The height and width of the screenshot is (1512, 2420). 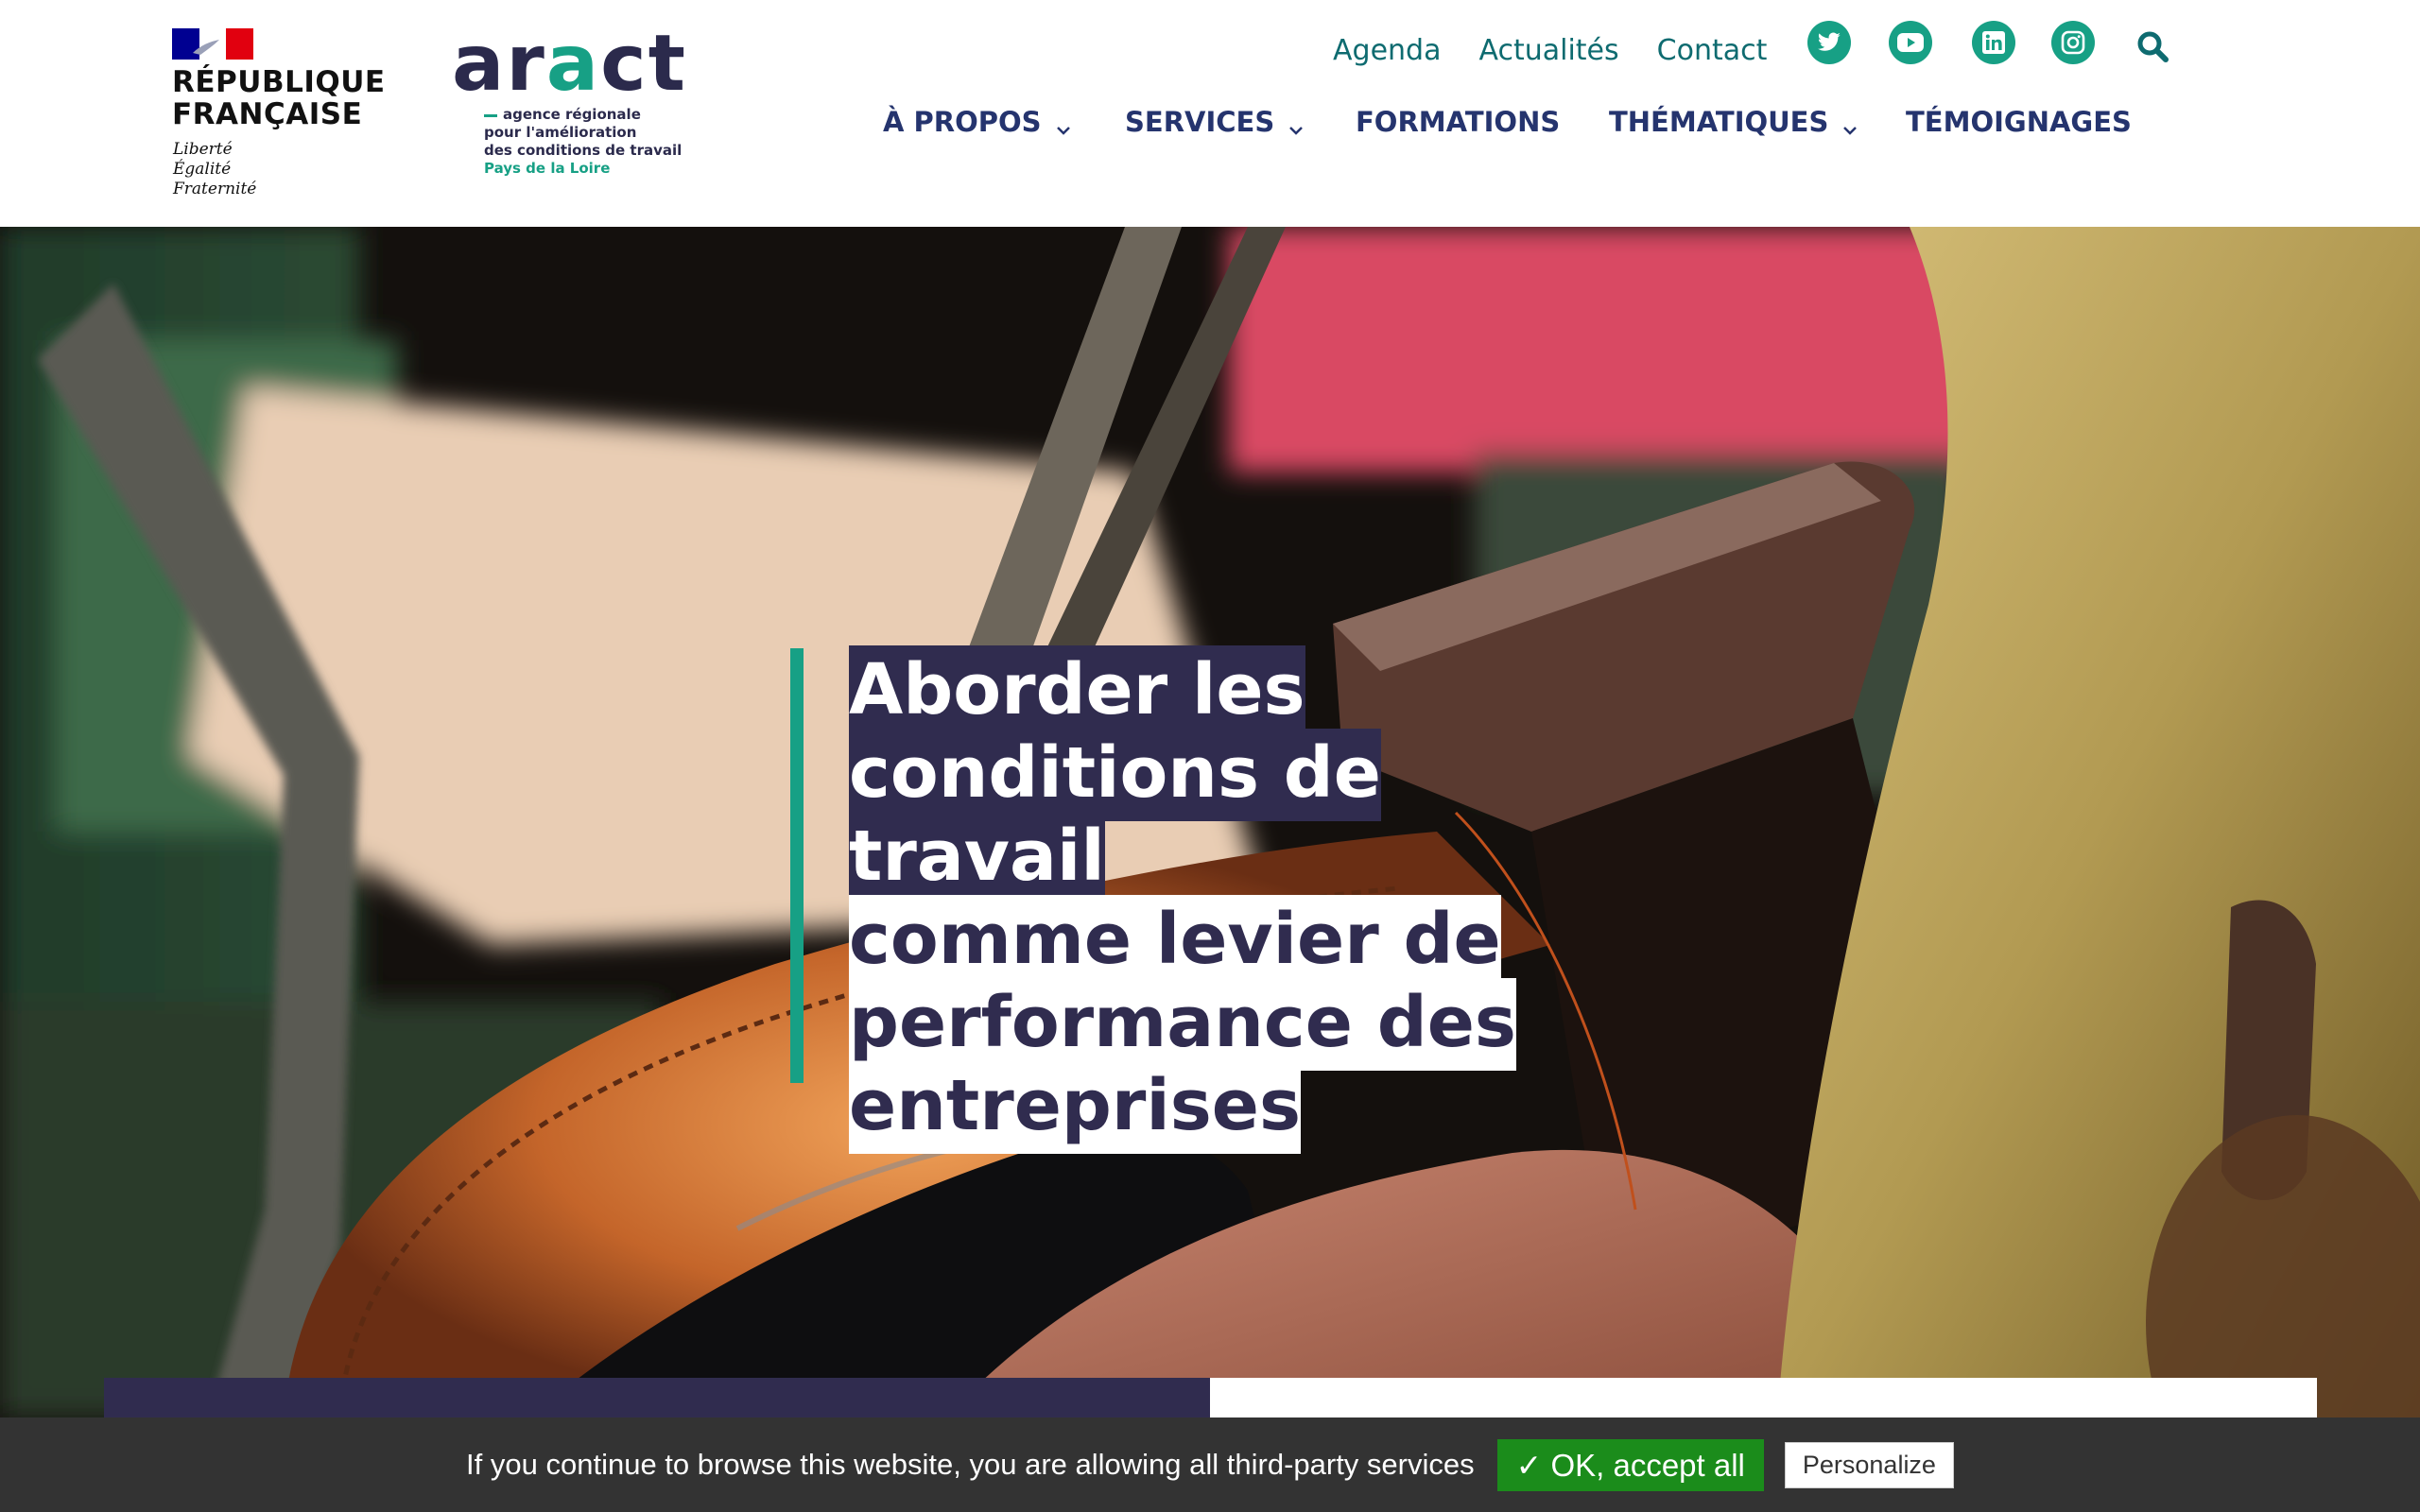 I want to click on twitter-icon, so click(x=1829, y=42).